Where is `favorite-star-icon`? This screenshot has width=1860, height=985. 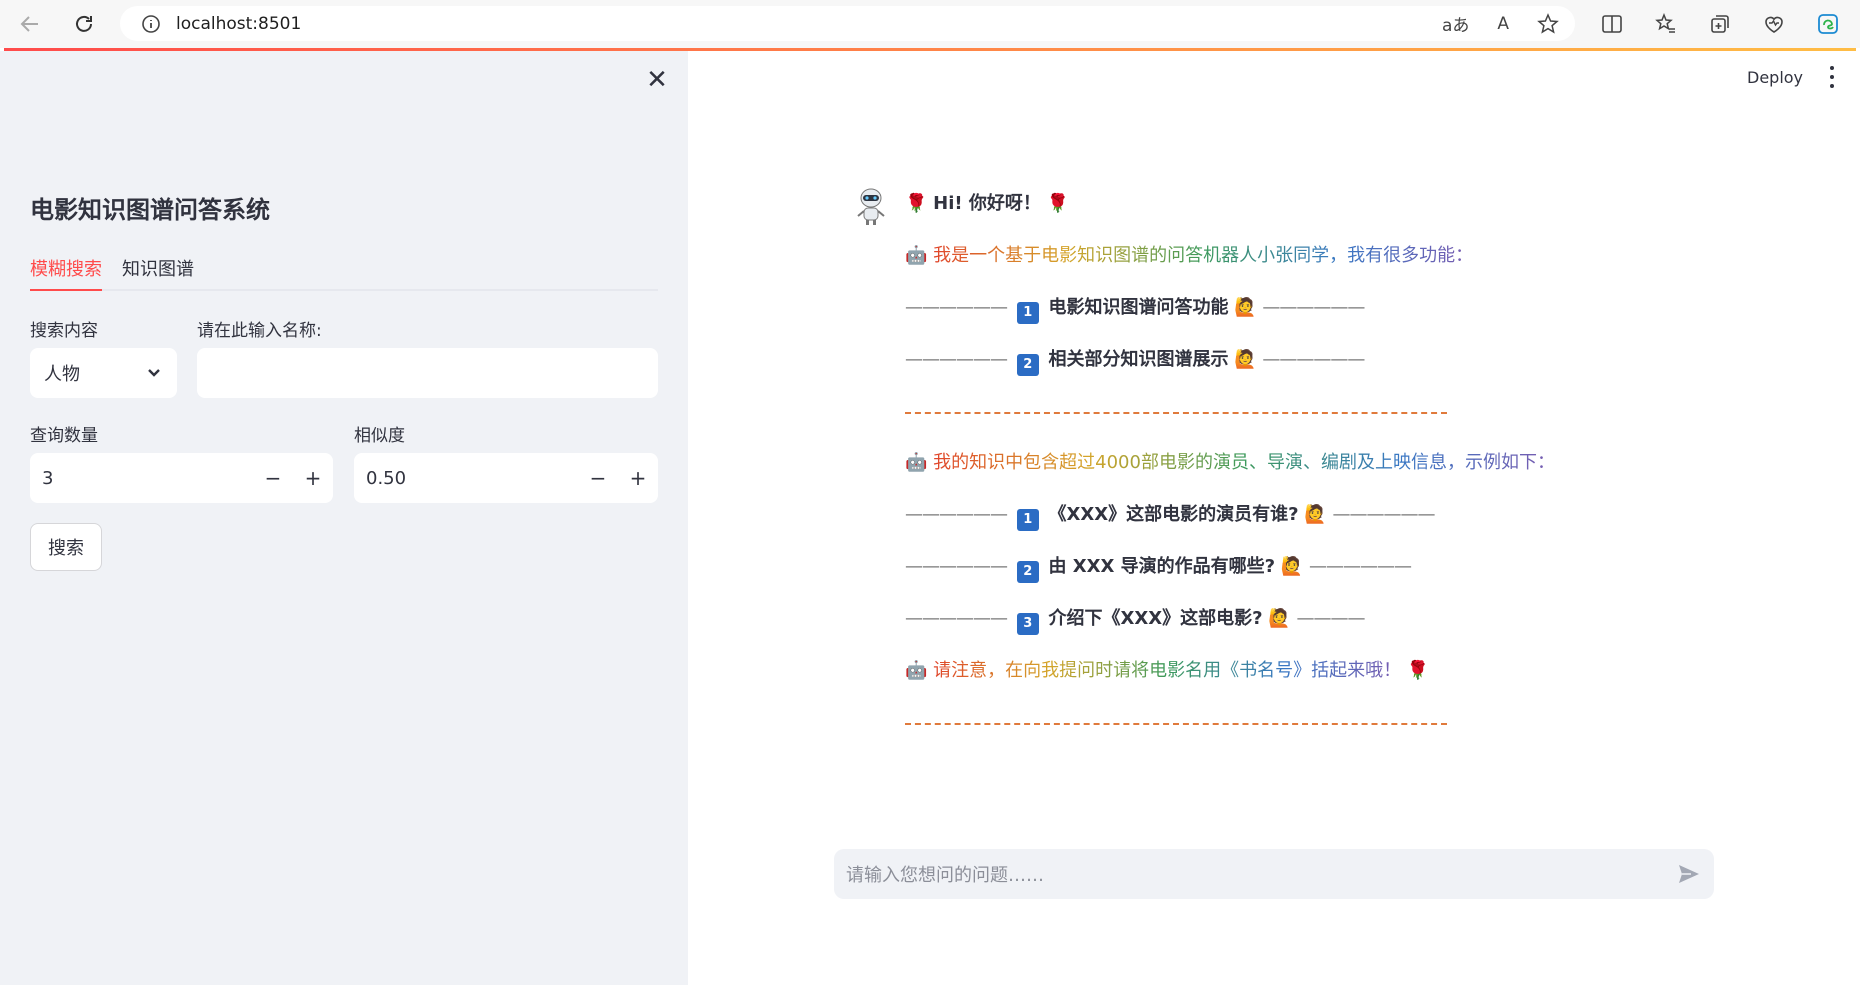
favorite-star-icon is located at coordinates (1548, 23).